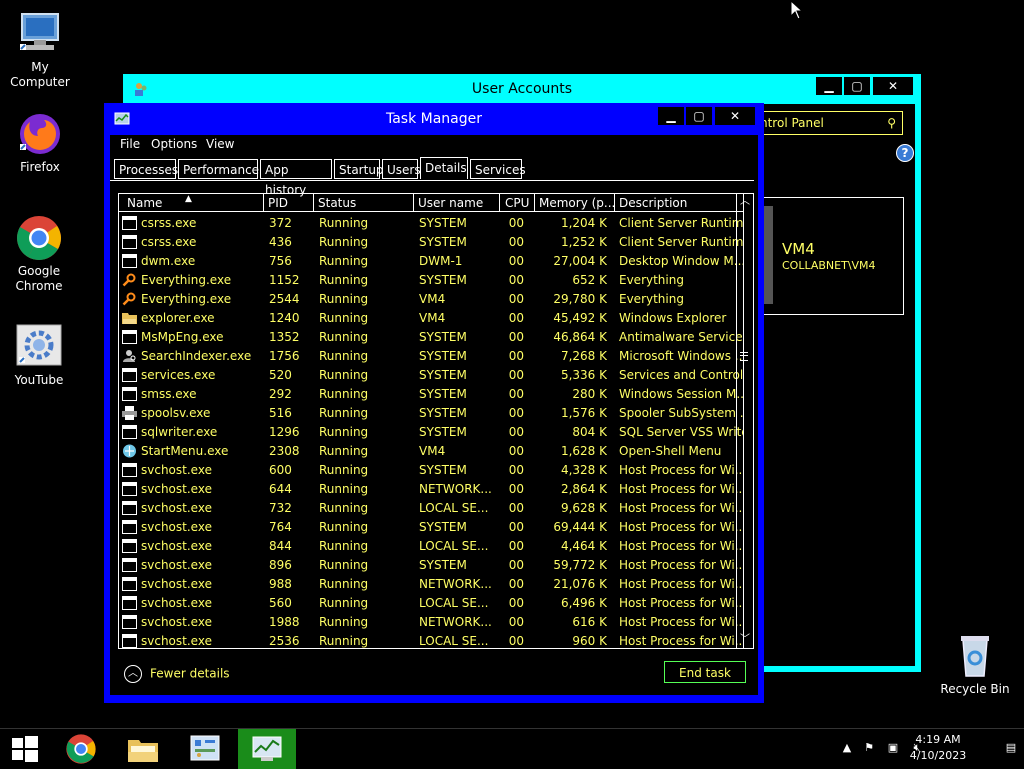 The width and height of the screenshot is (1024, 769). What do you see at coordinates (745, 202) in the screenshot?
I see `scroll-up-icon: ︿` at bounding box center [745, 202].